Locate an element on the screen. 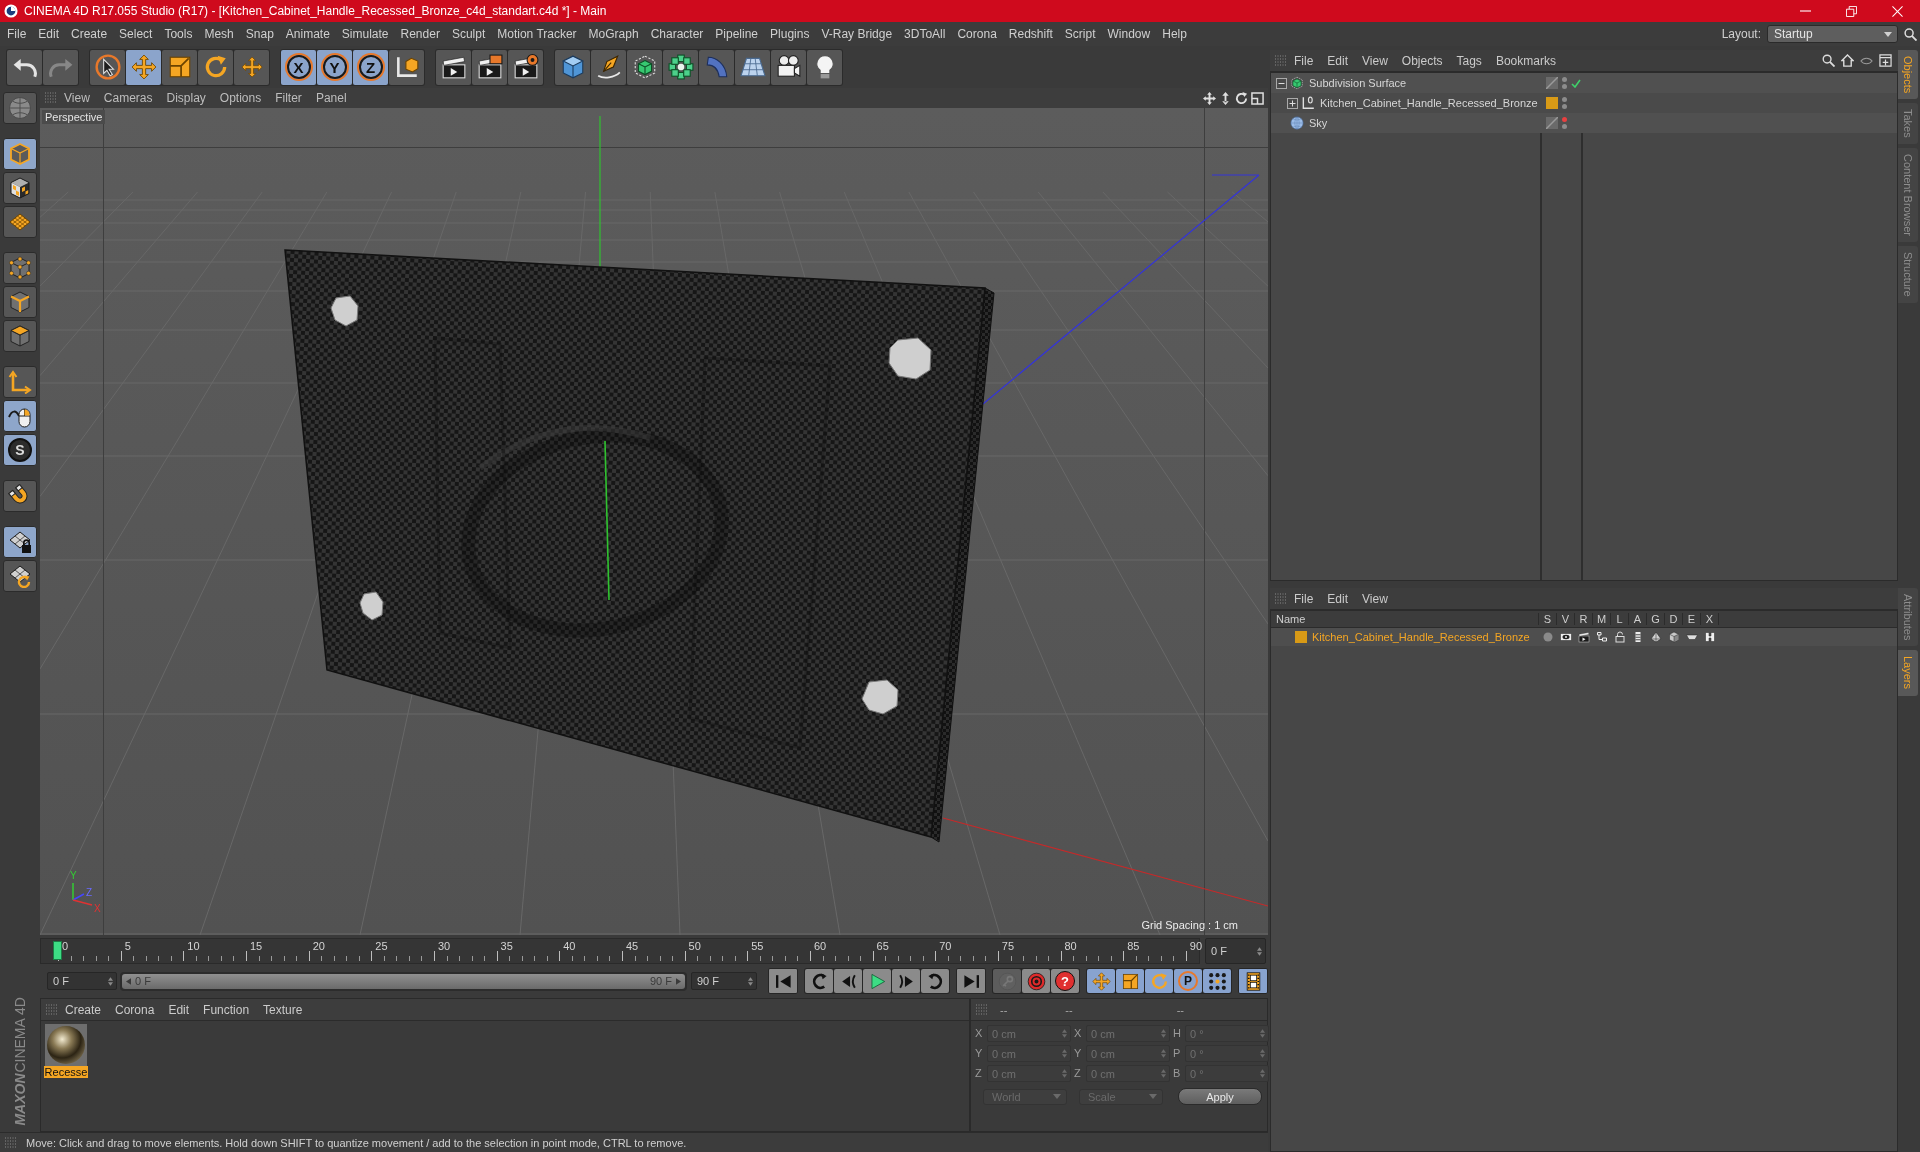 The height and width of the screenshot is (1152, 1920). clapperboard-icon is located at coordinates (1584, 637).